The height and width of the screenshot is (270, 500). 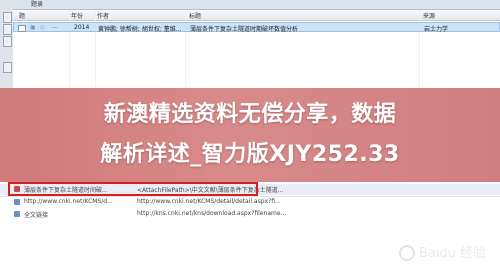 I want to click on row-checkbox, so click(x=22, y=28).